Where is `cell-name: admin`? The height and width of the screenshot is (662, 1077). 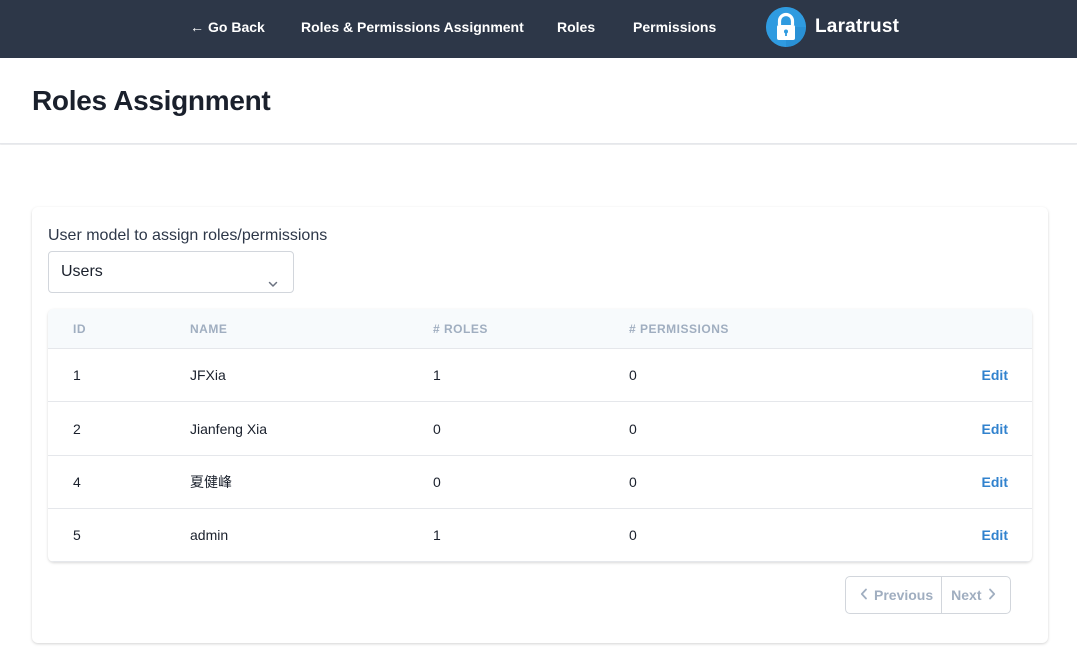 cell-name: admin is located at coordinates (209, 535).